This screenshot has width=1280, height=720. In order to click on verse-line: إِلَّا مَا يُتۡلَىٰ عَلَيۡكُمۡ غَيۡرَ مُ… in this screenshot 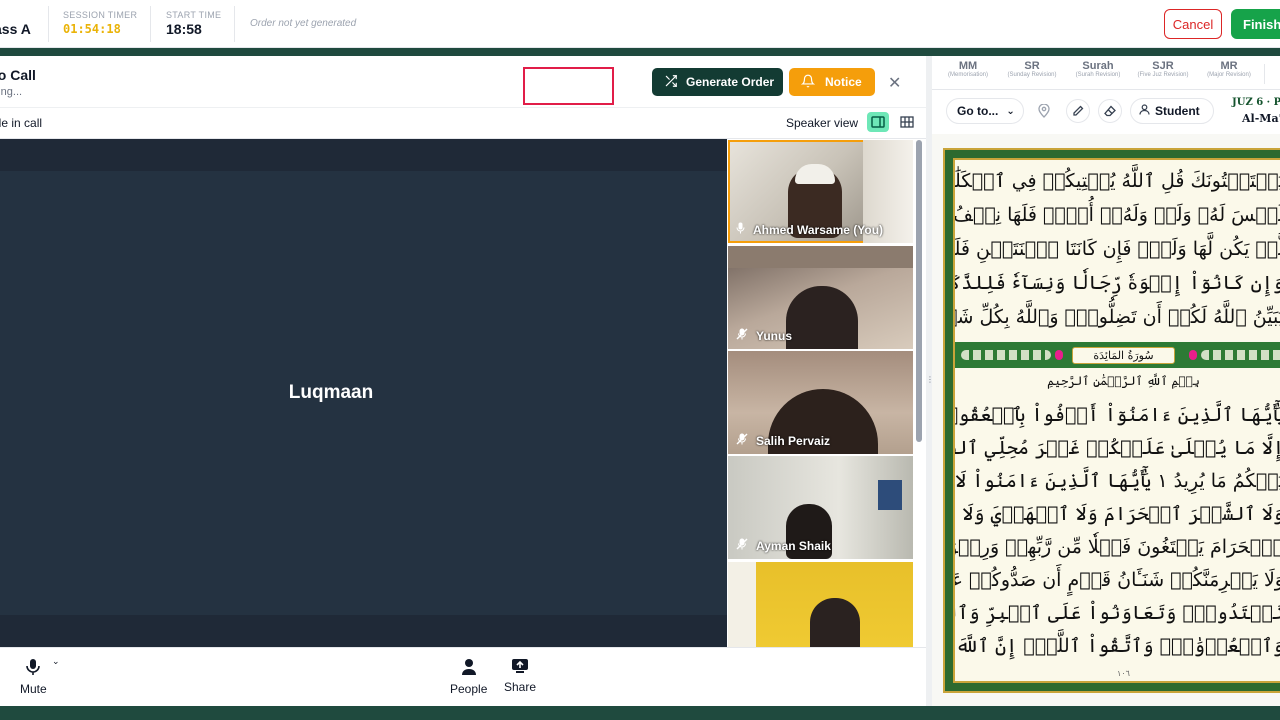, I will do `click(1117, 448)`.